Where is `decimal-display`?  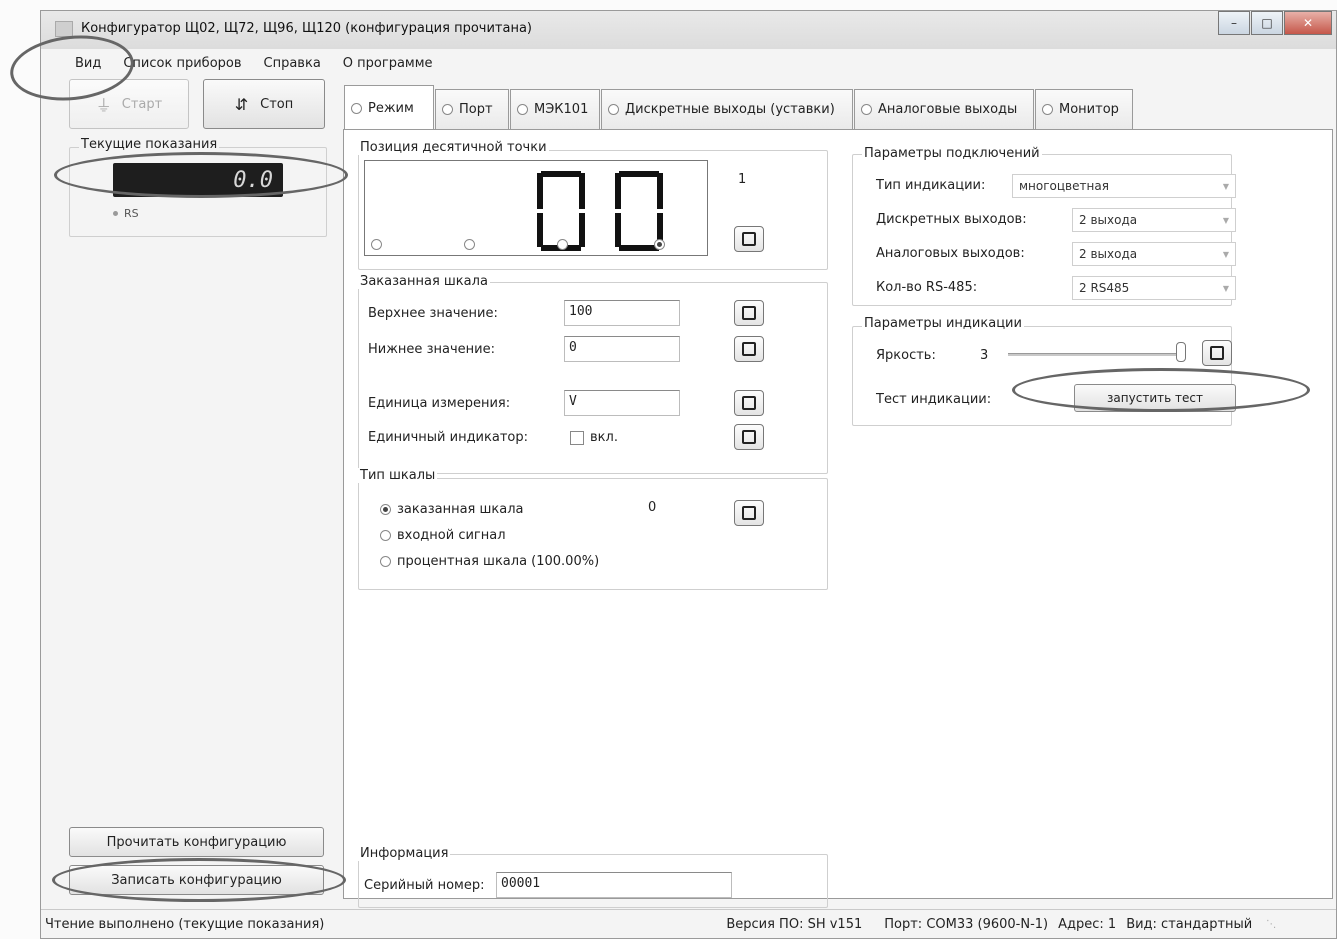 decimal-display is located at coordinates (562, 208).